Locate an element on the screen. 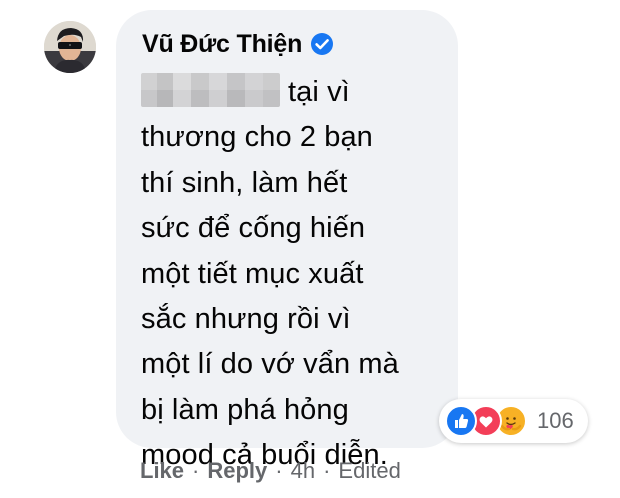 This screenshot has height=498, width=620. reaction-count: 106 is located at coordinates (555, 420).